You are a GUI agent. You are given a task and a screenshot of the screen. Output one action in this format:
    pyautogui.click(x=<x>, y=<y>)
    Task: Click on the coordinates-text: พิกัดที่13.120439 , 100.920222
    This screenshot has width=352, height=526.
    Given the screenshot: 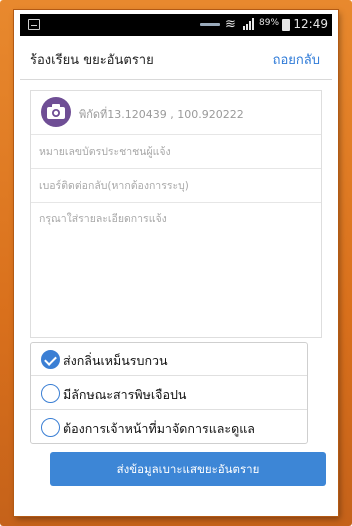 What is the action you would take?
    pyautogui.click(x=161, y=114)
    